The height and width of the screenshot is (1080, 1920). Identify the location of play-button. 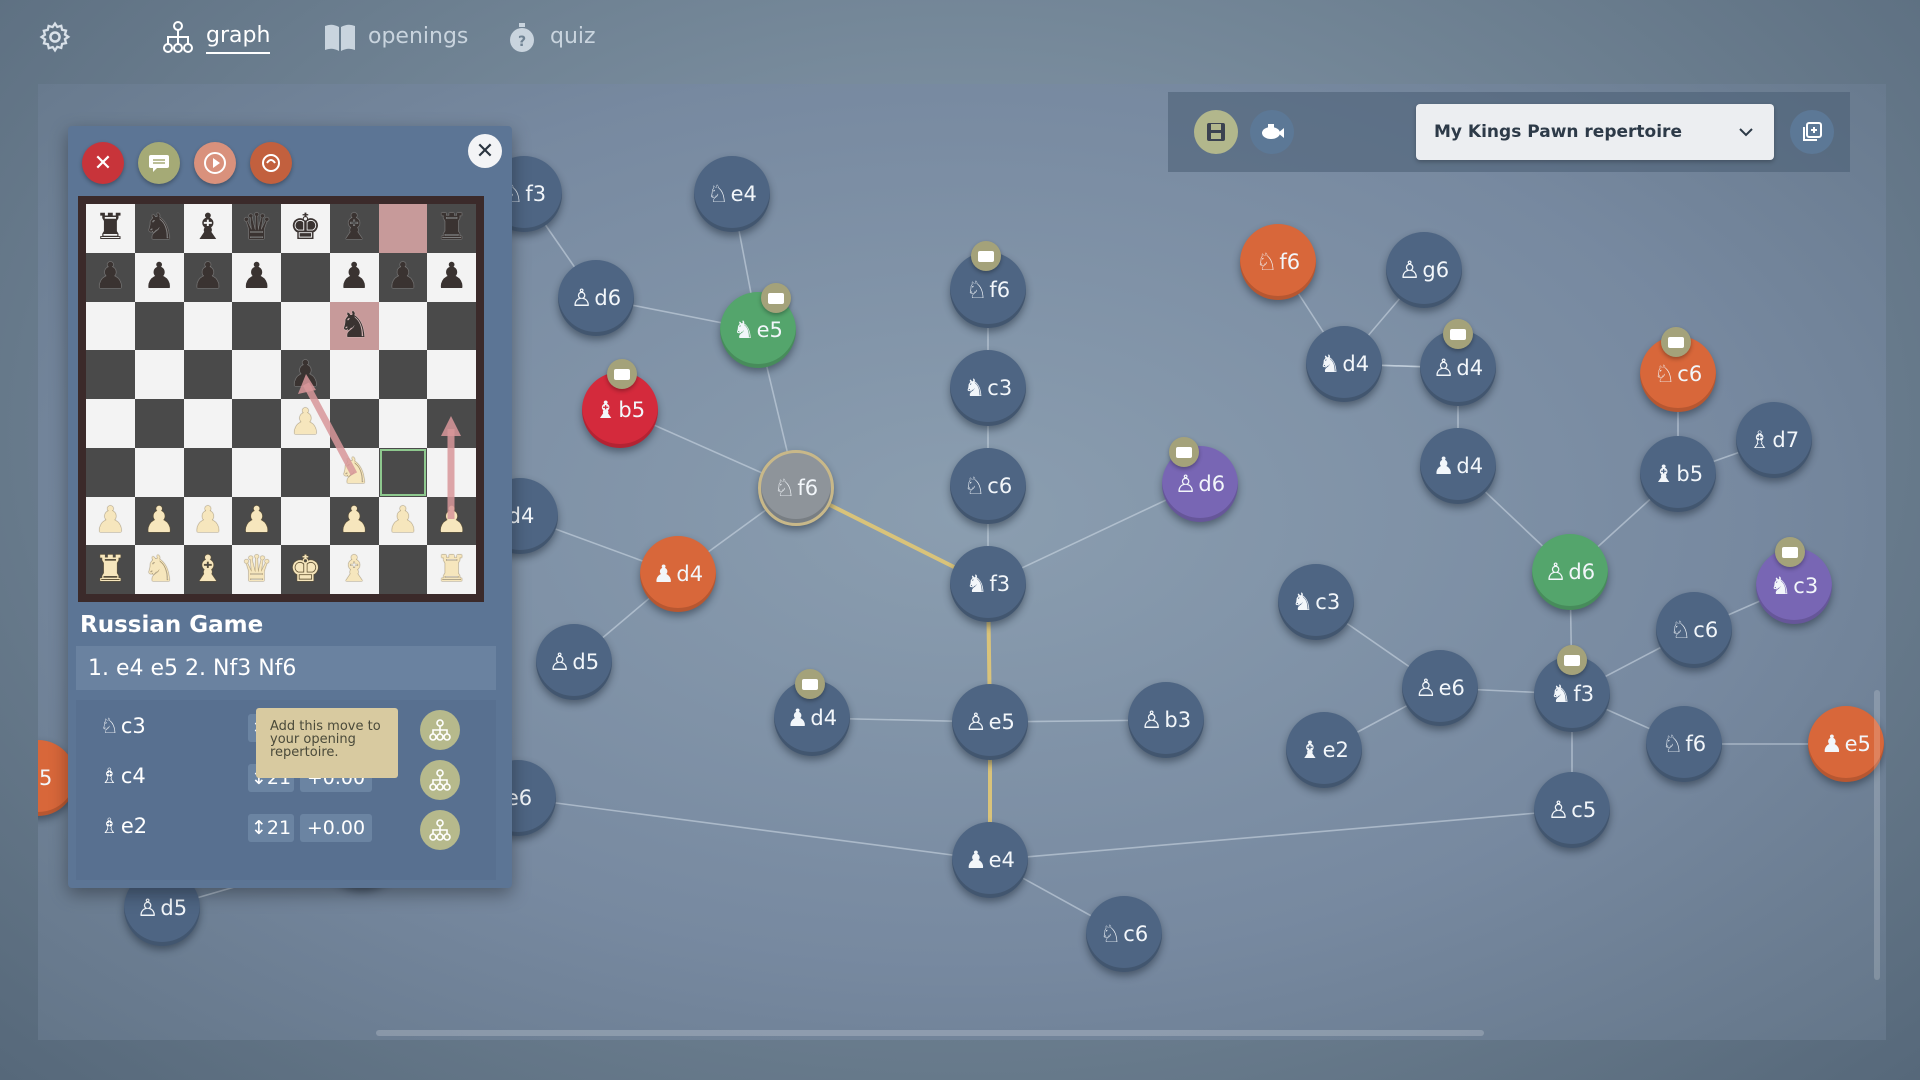
(215, 163).